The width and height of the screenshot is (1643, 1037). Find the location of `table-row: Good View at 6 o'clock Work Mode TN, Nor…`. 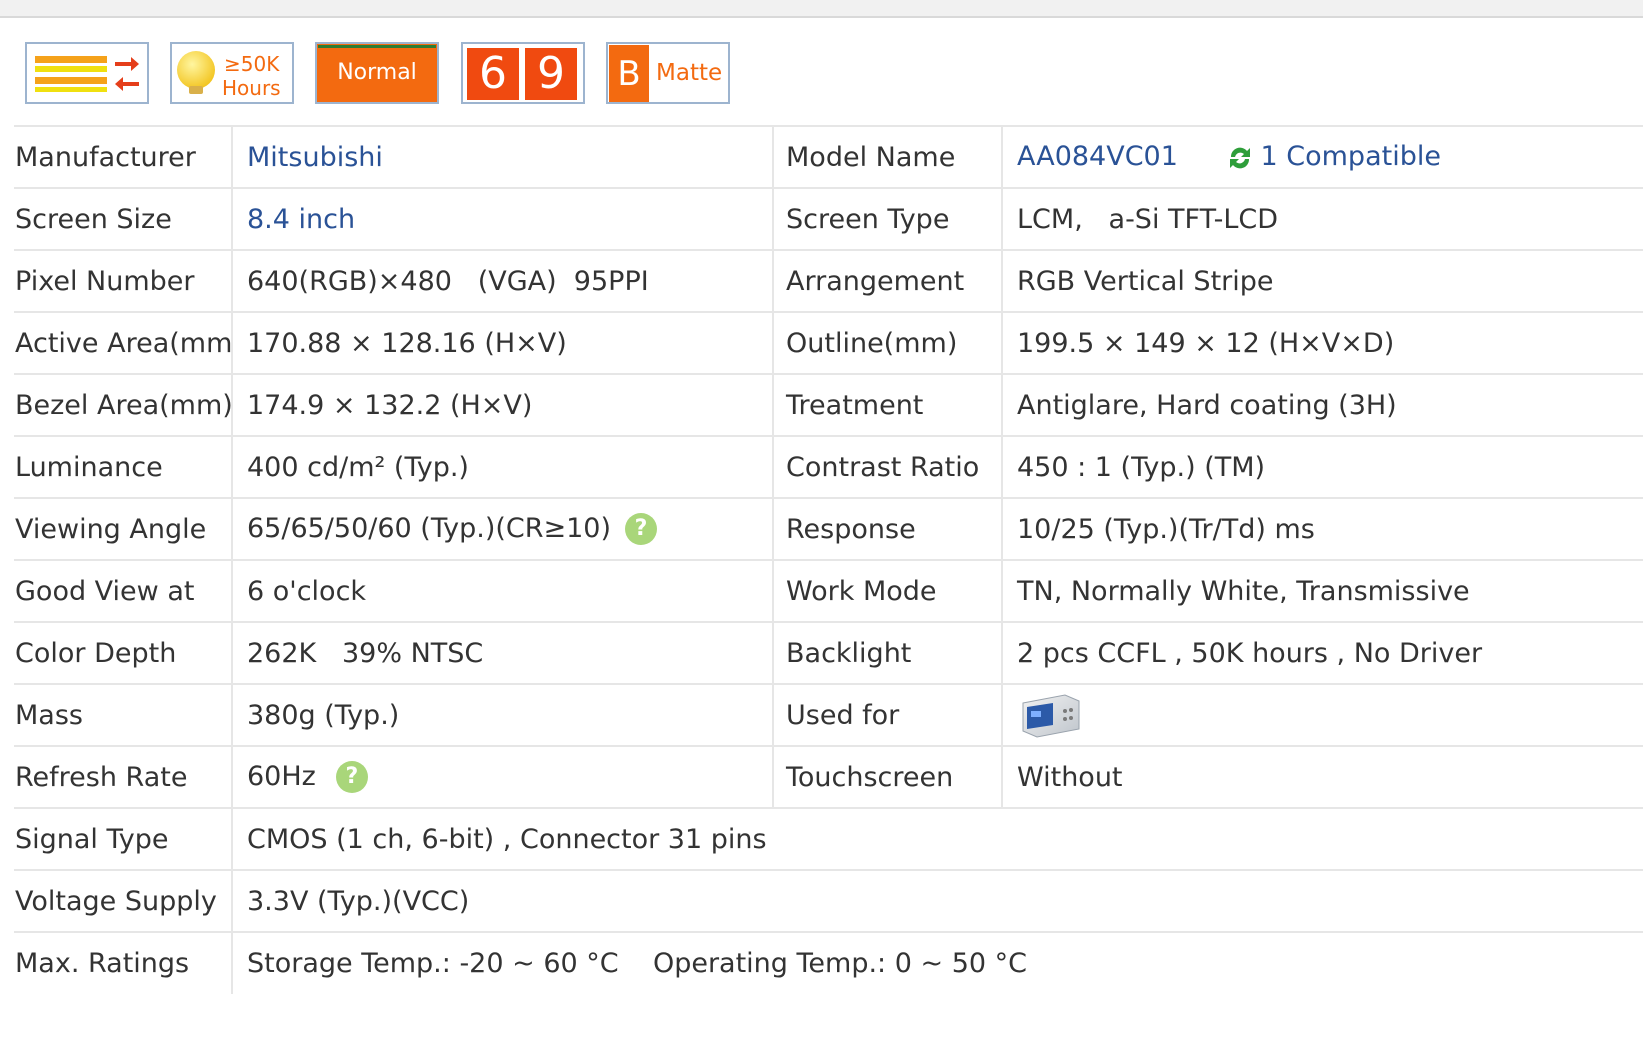

table-row: Good View at 6 o'clock Work Mode TN, Nor… is located at coordinates (828, 590).